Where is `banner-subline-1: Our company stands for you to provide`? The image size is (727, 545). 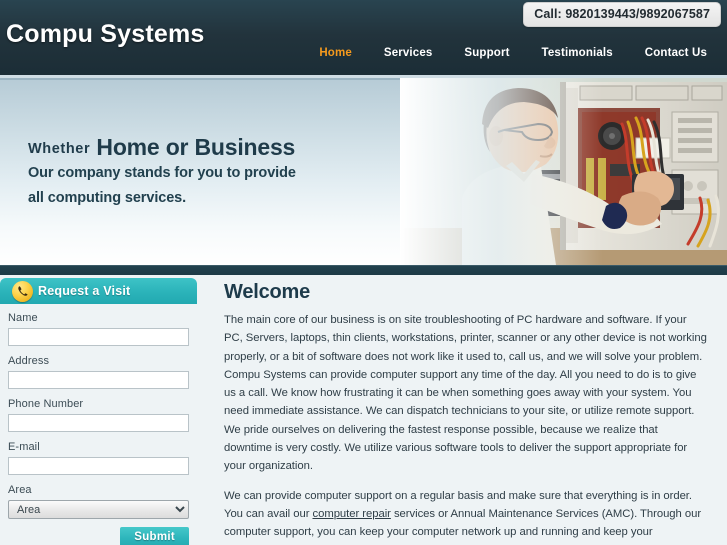
banner-subline-1: Our company stands for you to provide is located at coordinates (162, 173).